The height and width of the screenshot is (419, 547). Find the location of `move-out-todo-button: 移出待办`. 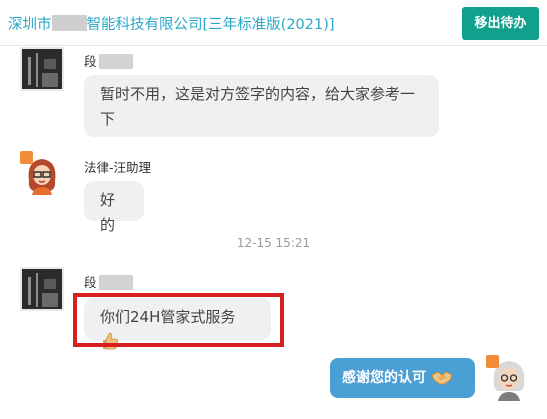

move-out-todo-button: 移出待办 is located at coordinates (500, 23).